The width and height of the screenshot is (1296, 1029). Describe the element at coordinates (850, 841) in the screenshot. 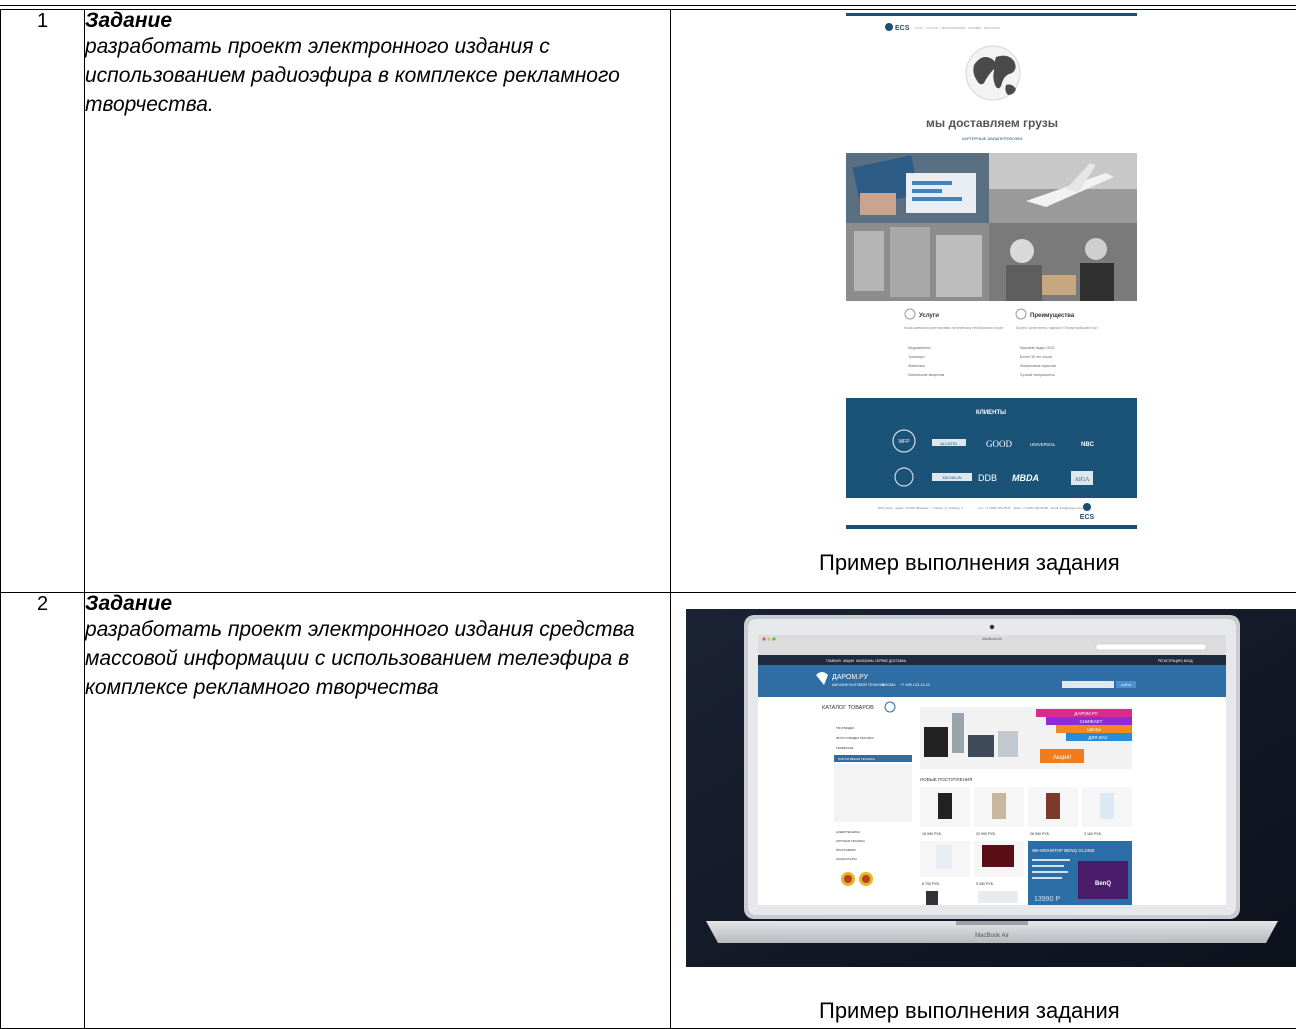

I see `svg-text: КРУПНАЯ ТЕХНИКА` at that location.